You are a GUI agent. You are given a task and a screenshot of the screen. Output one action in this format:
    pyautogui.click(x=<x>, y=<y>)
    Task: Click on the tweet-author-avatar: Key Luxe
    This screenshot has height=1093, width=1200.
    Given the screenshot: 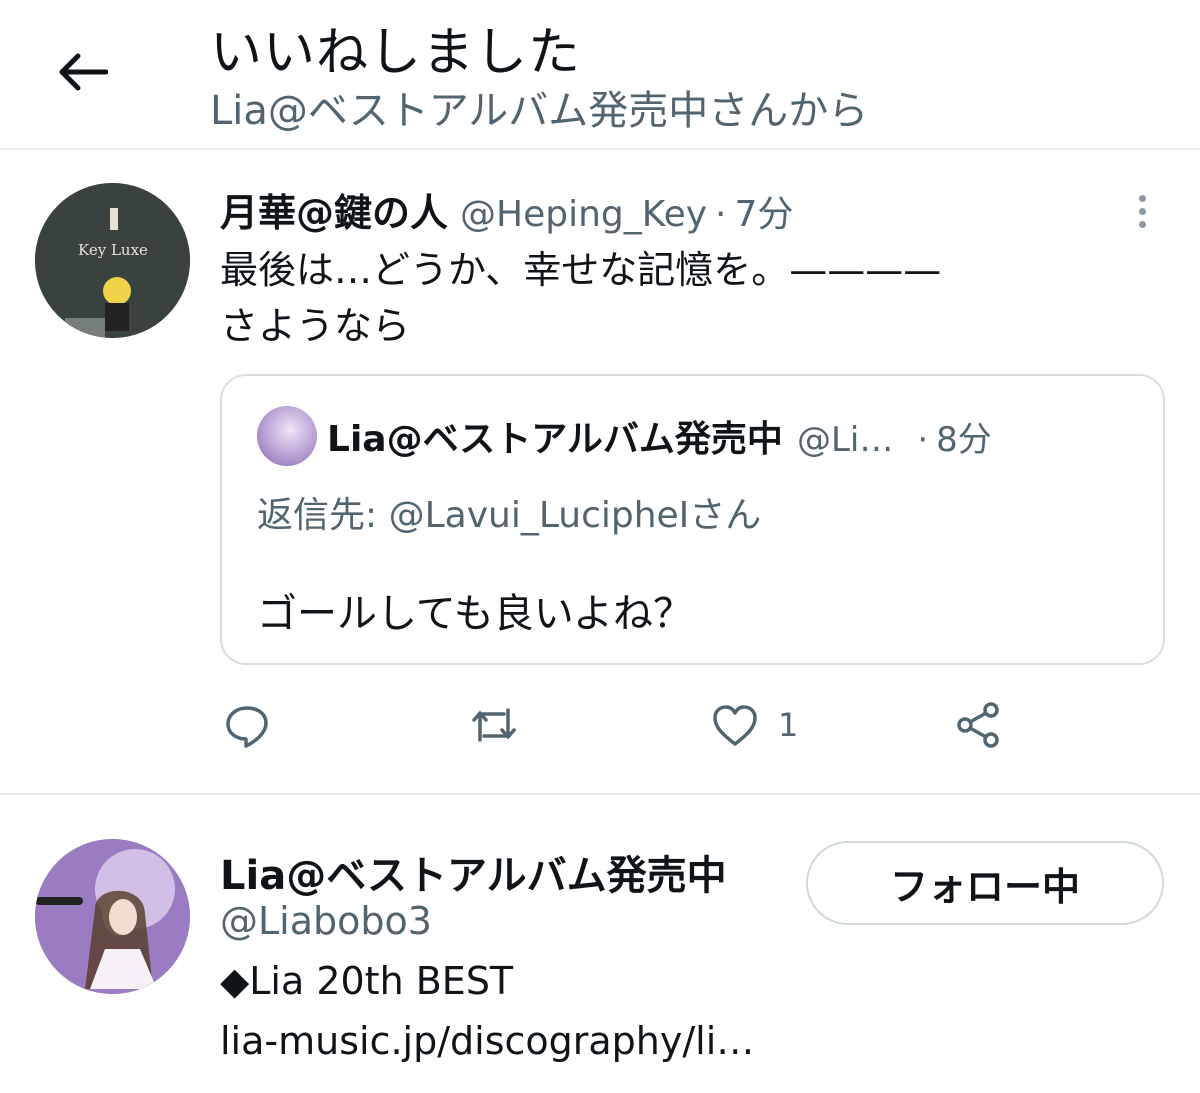 What is the action you would take?
    pyautogui.click(x=112, y=260)
    